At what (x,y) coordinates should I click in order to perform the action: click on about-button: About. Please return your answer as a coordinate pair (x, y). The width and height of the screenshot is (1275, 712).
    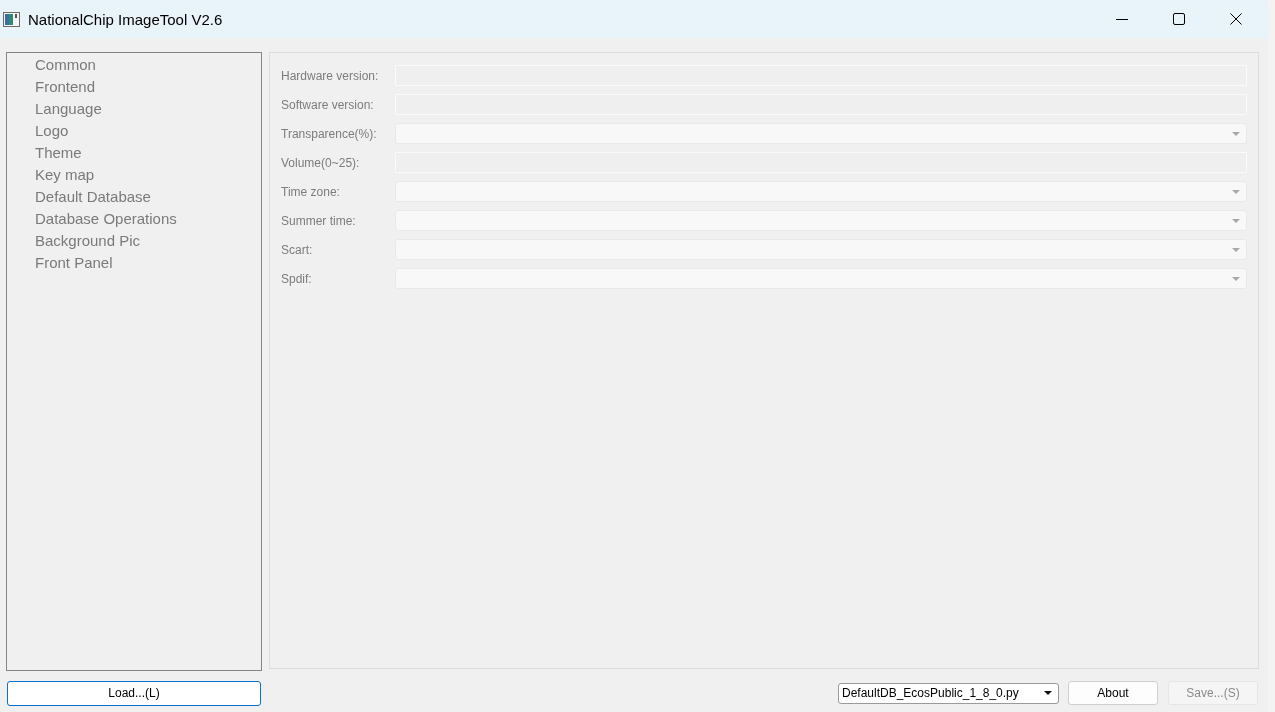
    Looking at the image, I should click on (1113, 693).